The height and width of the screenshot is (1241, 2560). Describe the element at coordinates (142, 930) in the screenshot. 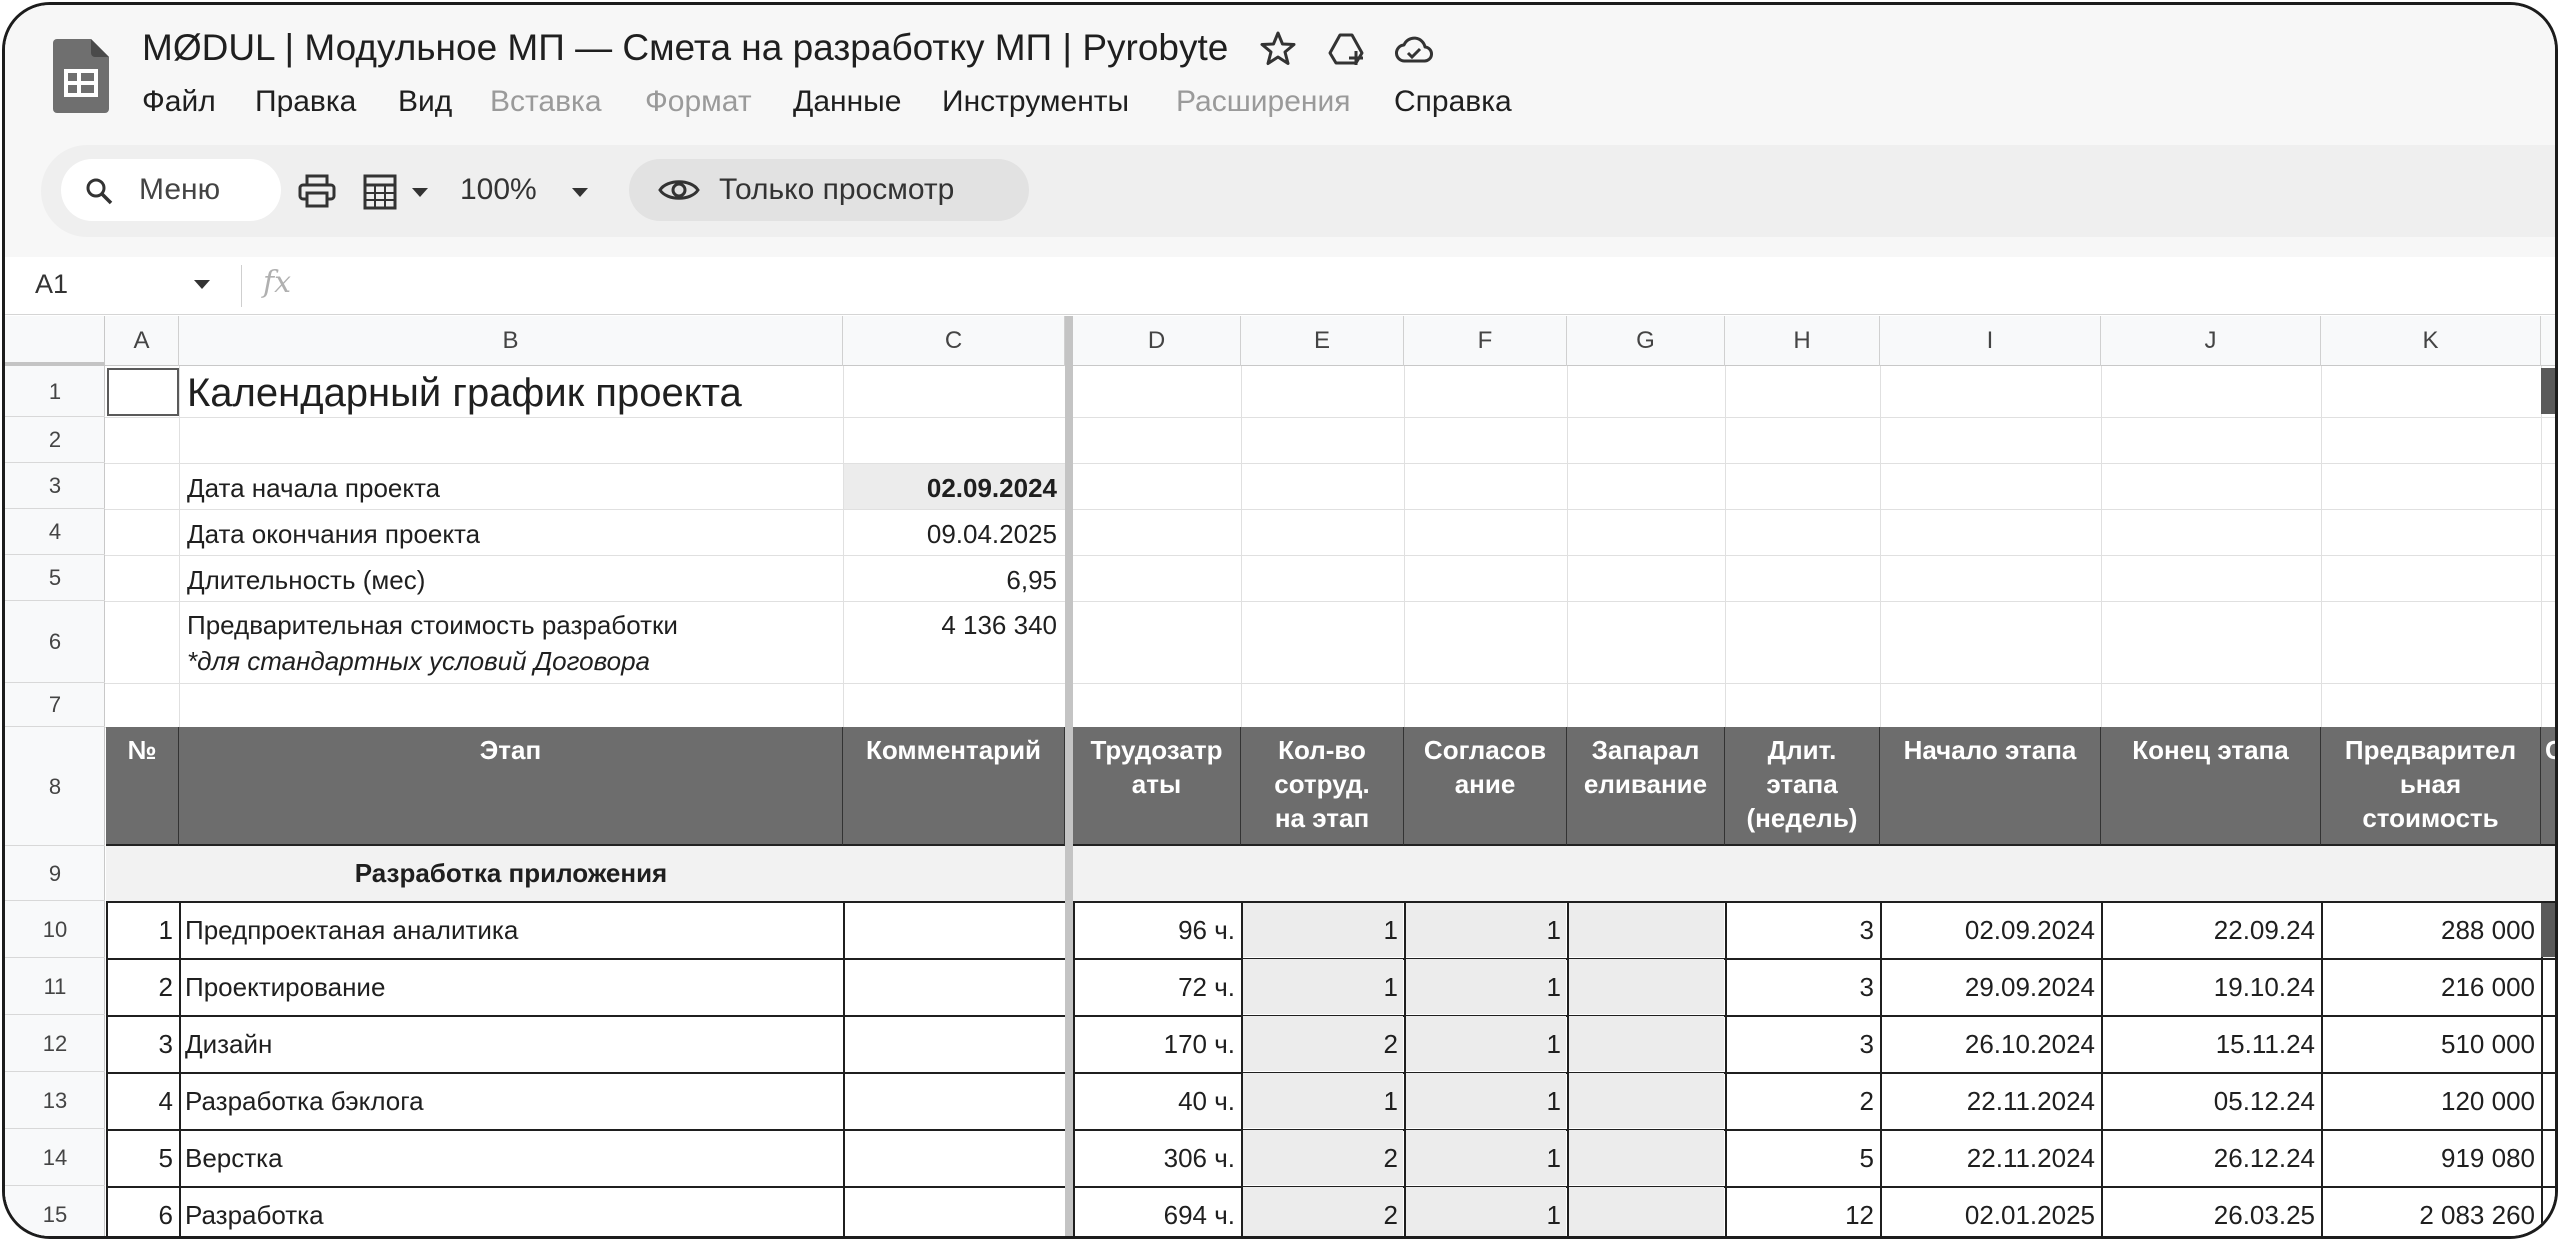

I see `stage-number: 1` at that location.